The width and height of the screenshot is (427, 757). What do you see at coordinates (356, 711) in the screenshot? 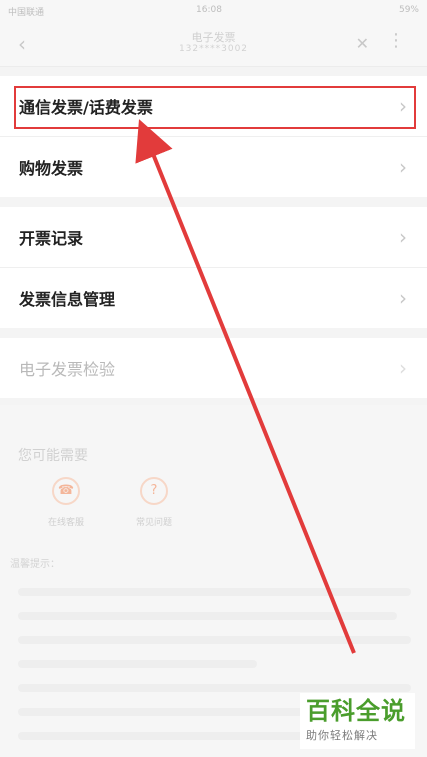
I see `watermark-title: 百科全说` at bounding box center [356, 711].